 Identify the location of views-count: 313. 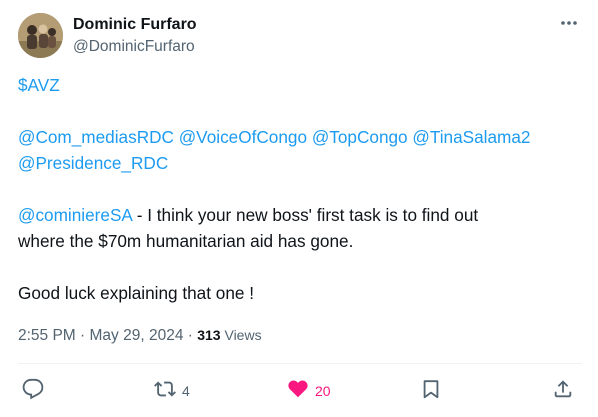
(209, 335).